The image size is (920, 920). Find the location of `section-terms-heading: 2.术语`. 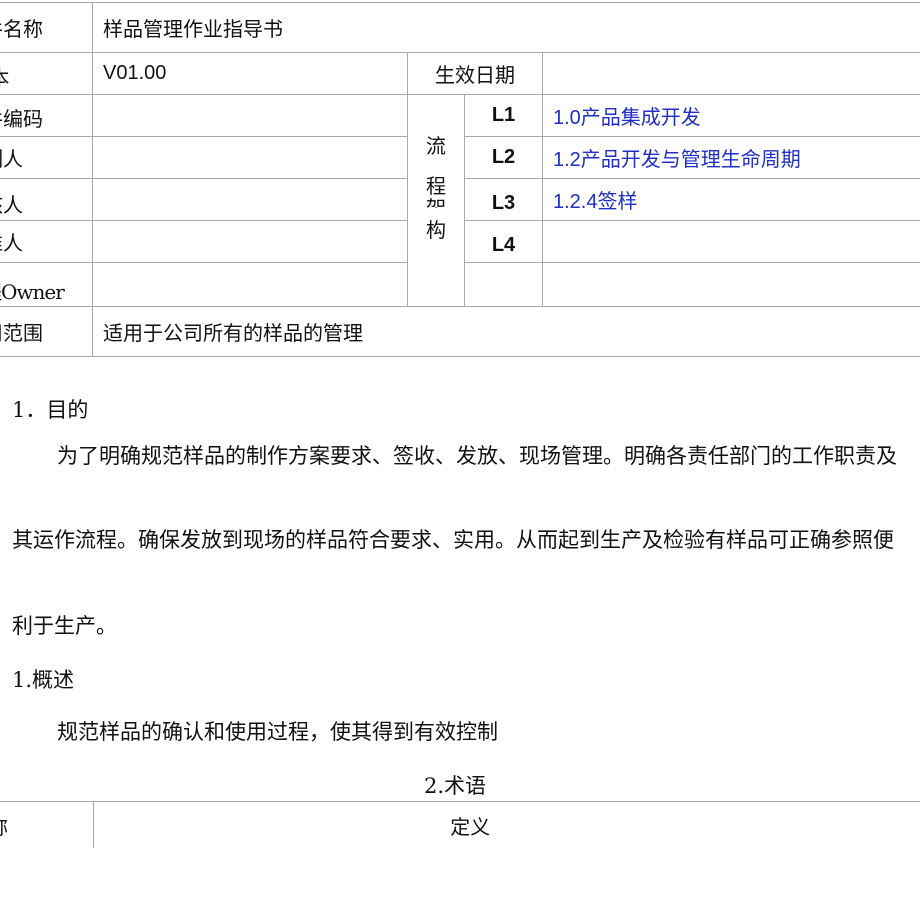

section-terms-heading: 2.术语 is located at coordinates (455, 786).